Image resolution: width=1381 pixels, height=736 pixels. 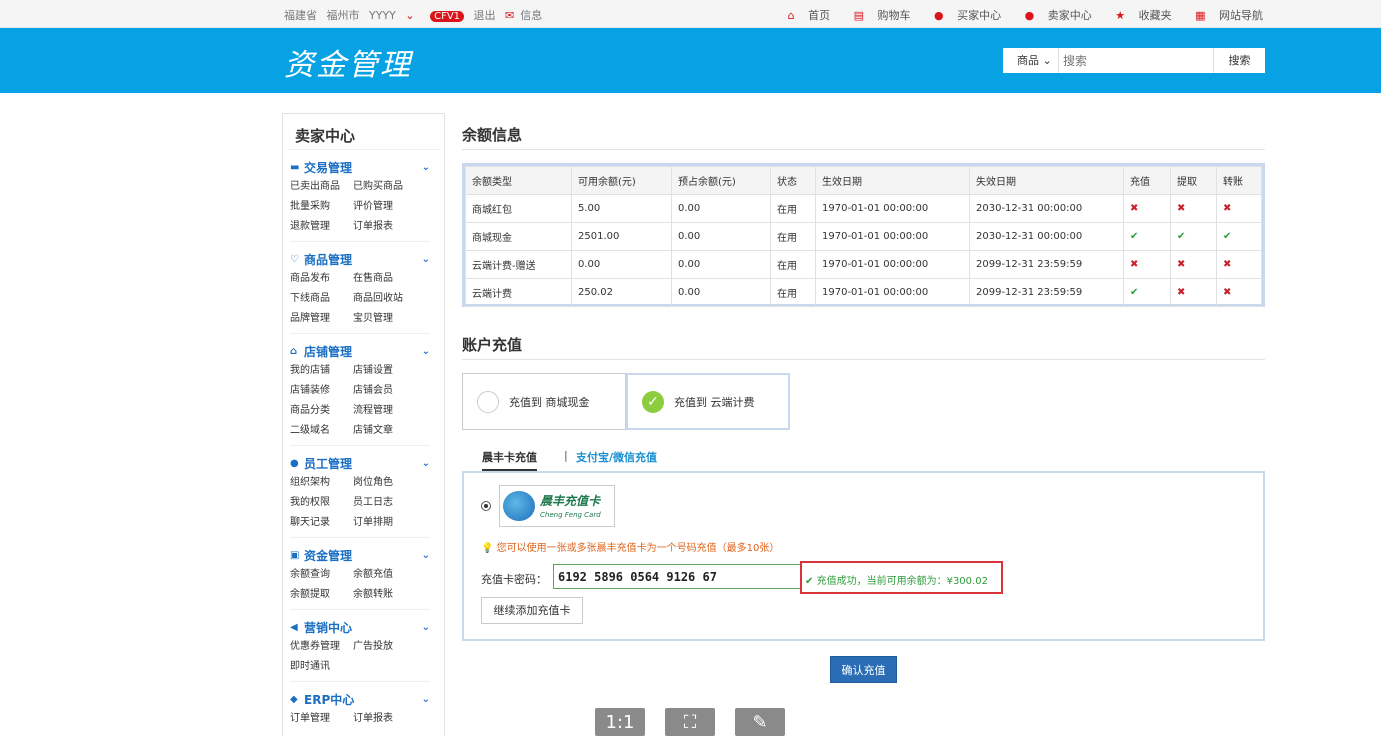 I want to click on sidebar-item: 我的店铺, so click(x=321, y=368).